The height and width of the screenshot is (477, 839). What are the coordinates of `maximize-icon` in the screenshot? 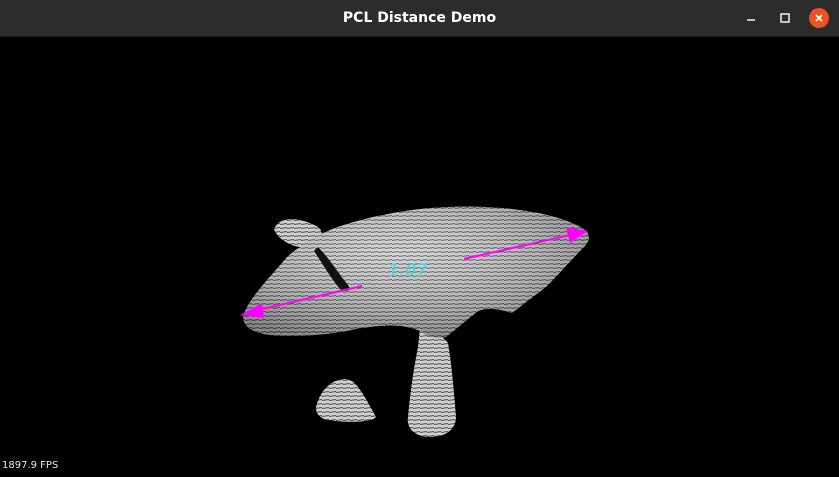 It's located at (785, 18).